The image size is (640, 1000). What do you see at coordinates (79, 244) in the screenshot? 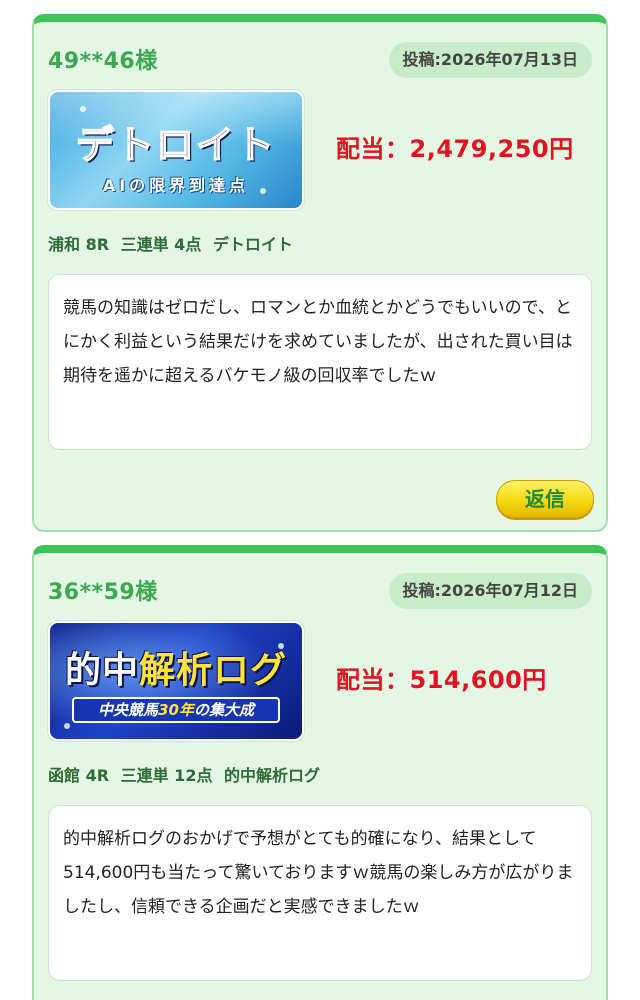
I see `race-venue: 浦和 8R` at bounding box center [79, 244].